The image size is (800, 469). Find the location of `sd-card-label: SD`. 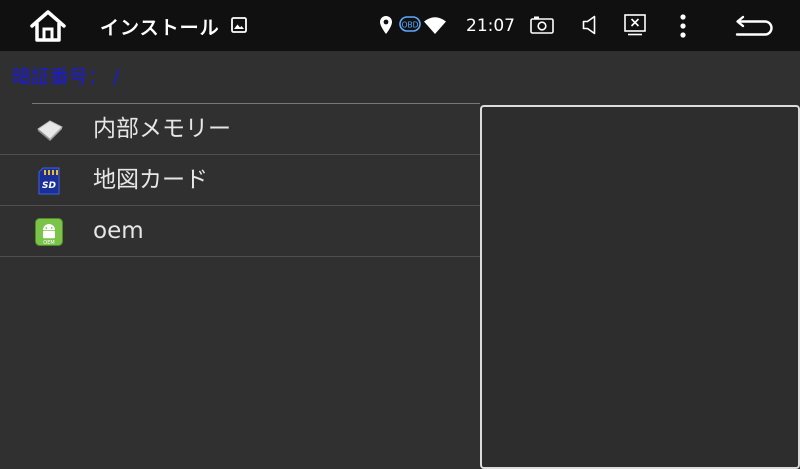

sd-card-label: SD is located at coordinates (49, 186).